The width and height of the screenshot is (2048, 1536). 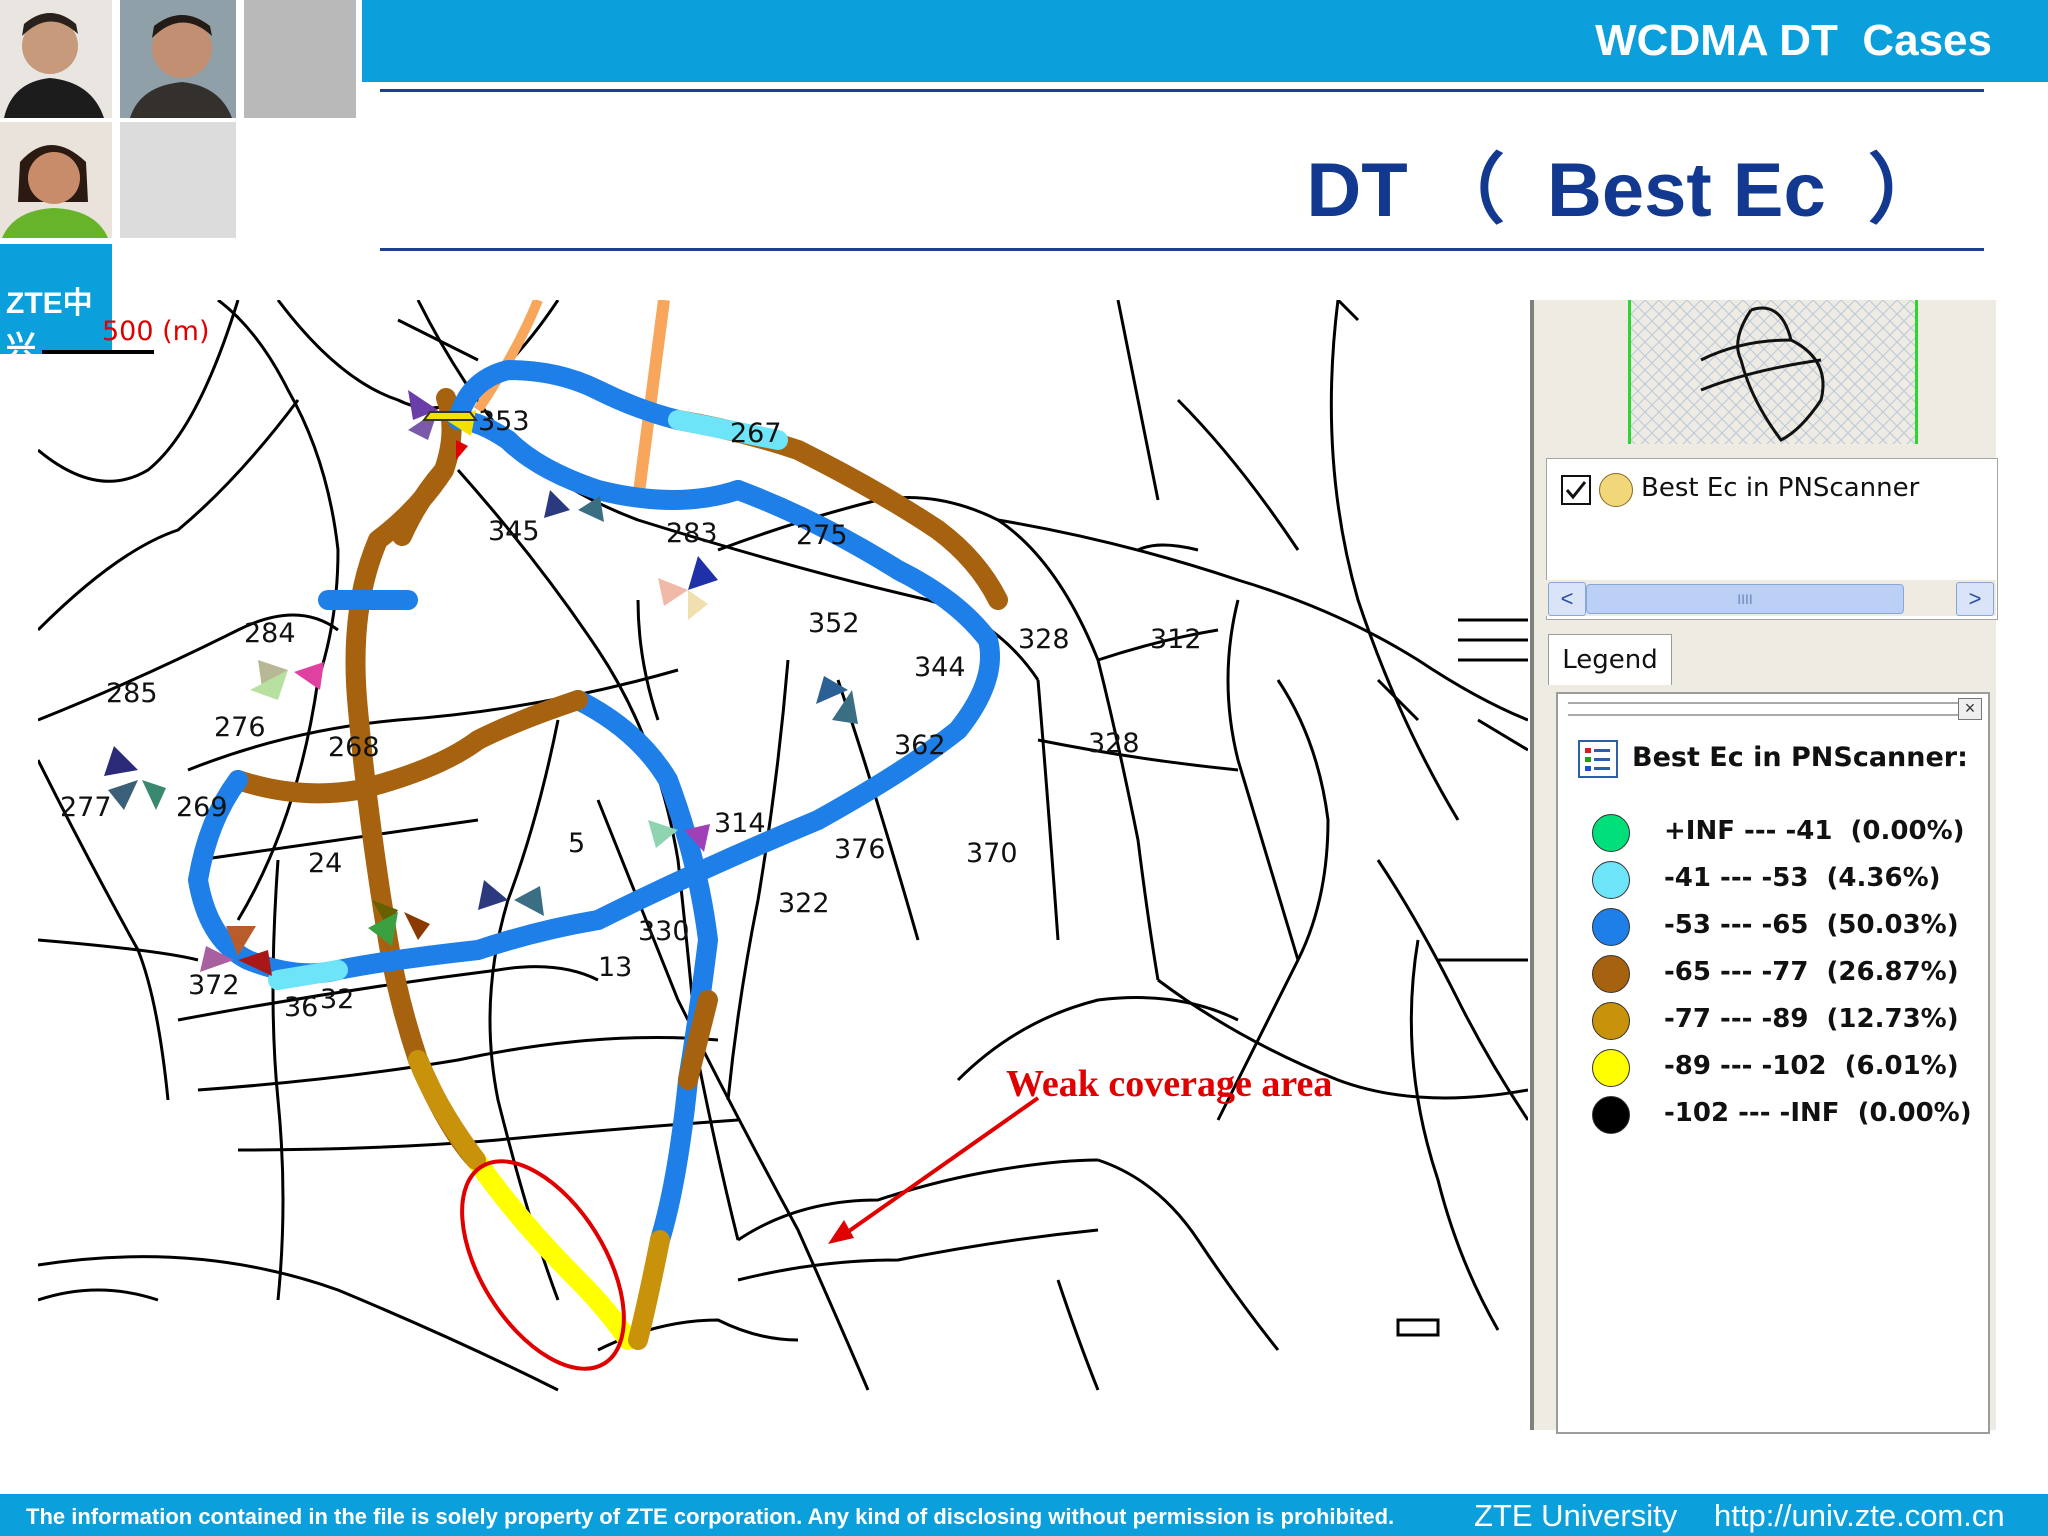 I want to click on legend-percent: (12.73%), so click(x=1892, y=1019).